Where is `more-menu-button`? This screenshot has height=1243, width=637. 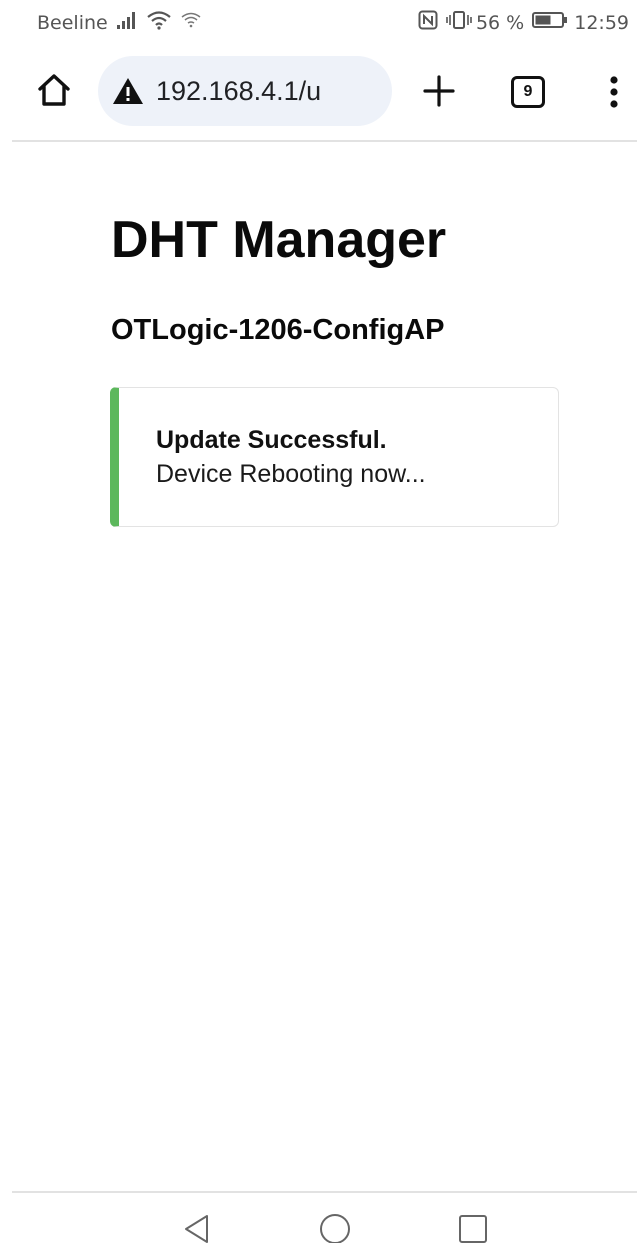
more-menu-button is located at coordinates (614, 92).